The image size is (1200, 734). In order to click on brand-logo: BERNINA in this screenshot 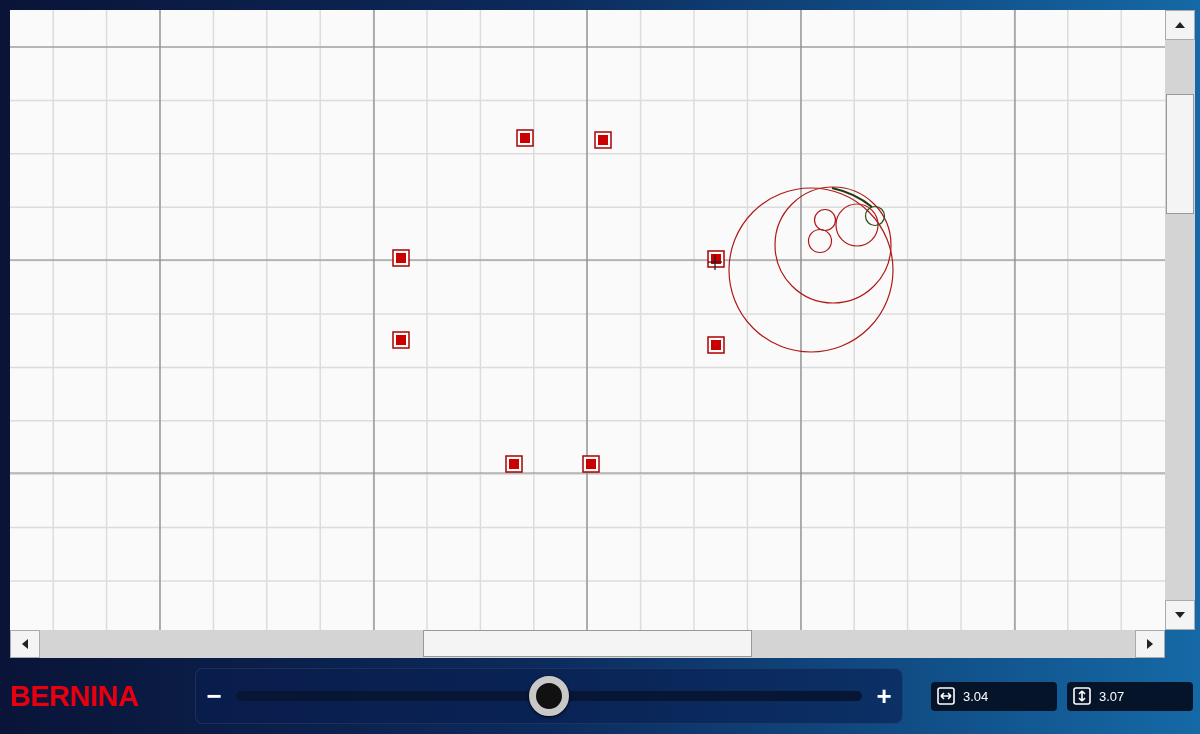, I will do `click(75, 696)`.